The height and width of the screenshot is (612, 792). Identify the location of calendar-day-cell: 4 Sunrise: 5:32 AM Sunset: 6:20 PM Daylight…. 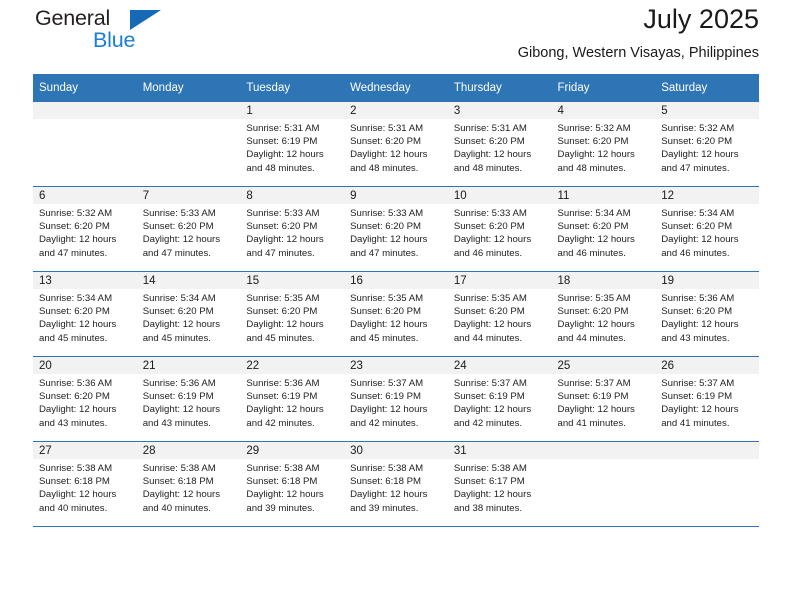
(603, 144).